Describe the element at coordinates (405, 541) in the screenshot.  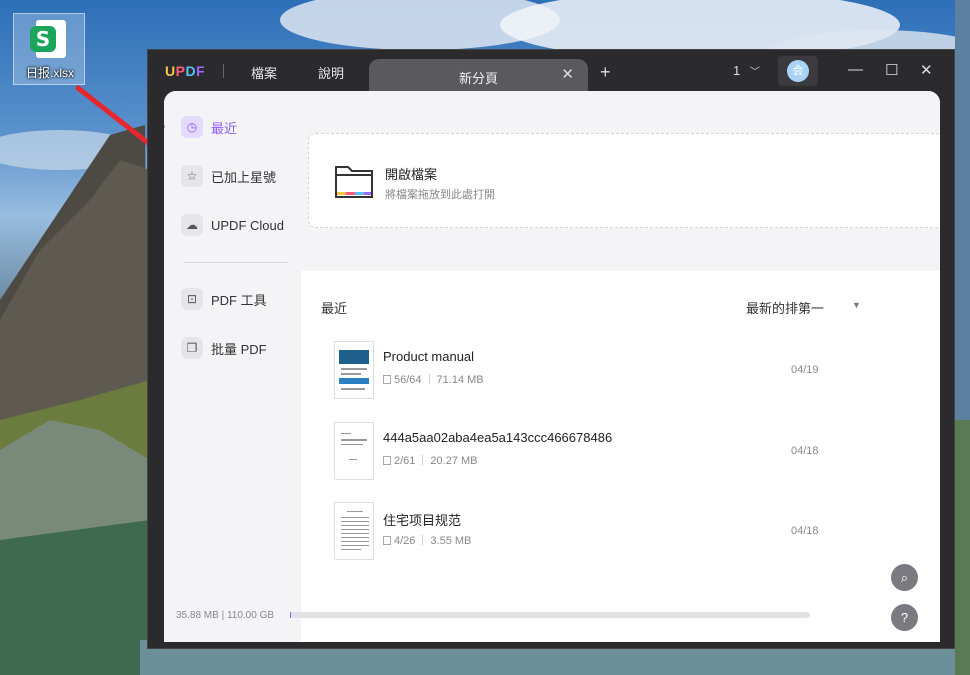
I see `file-pages: 4/26` at that location.